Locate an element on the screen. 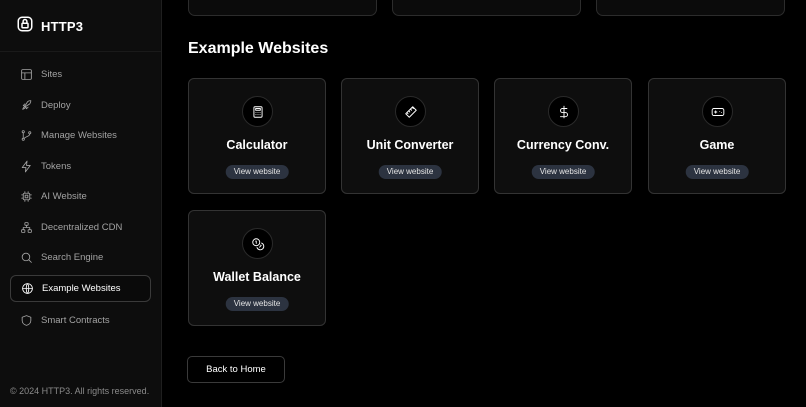 This screenshot has height=407, width=806. gamepad-icon is located at coordinates (717, 111).